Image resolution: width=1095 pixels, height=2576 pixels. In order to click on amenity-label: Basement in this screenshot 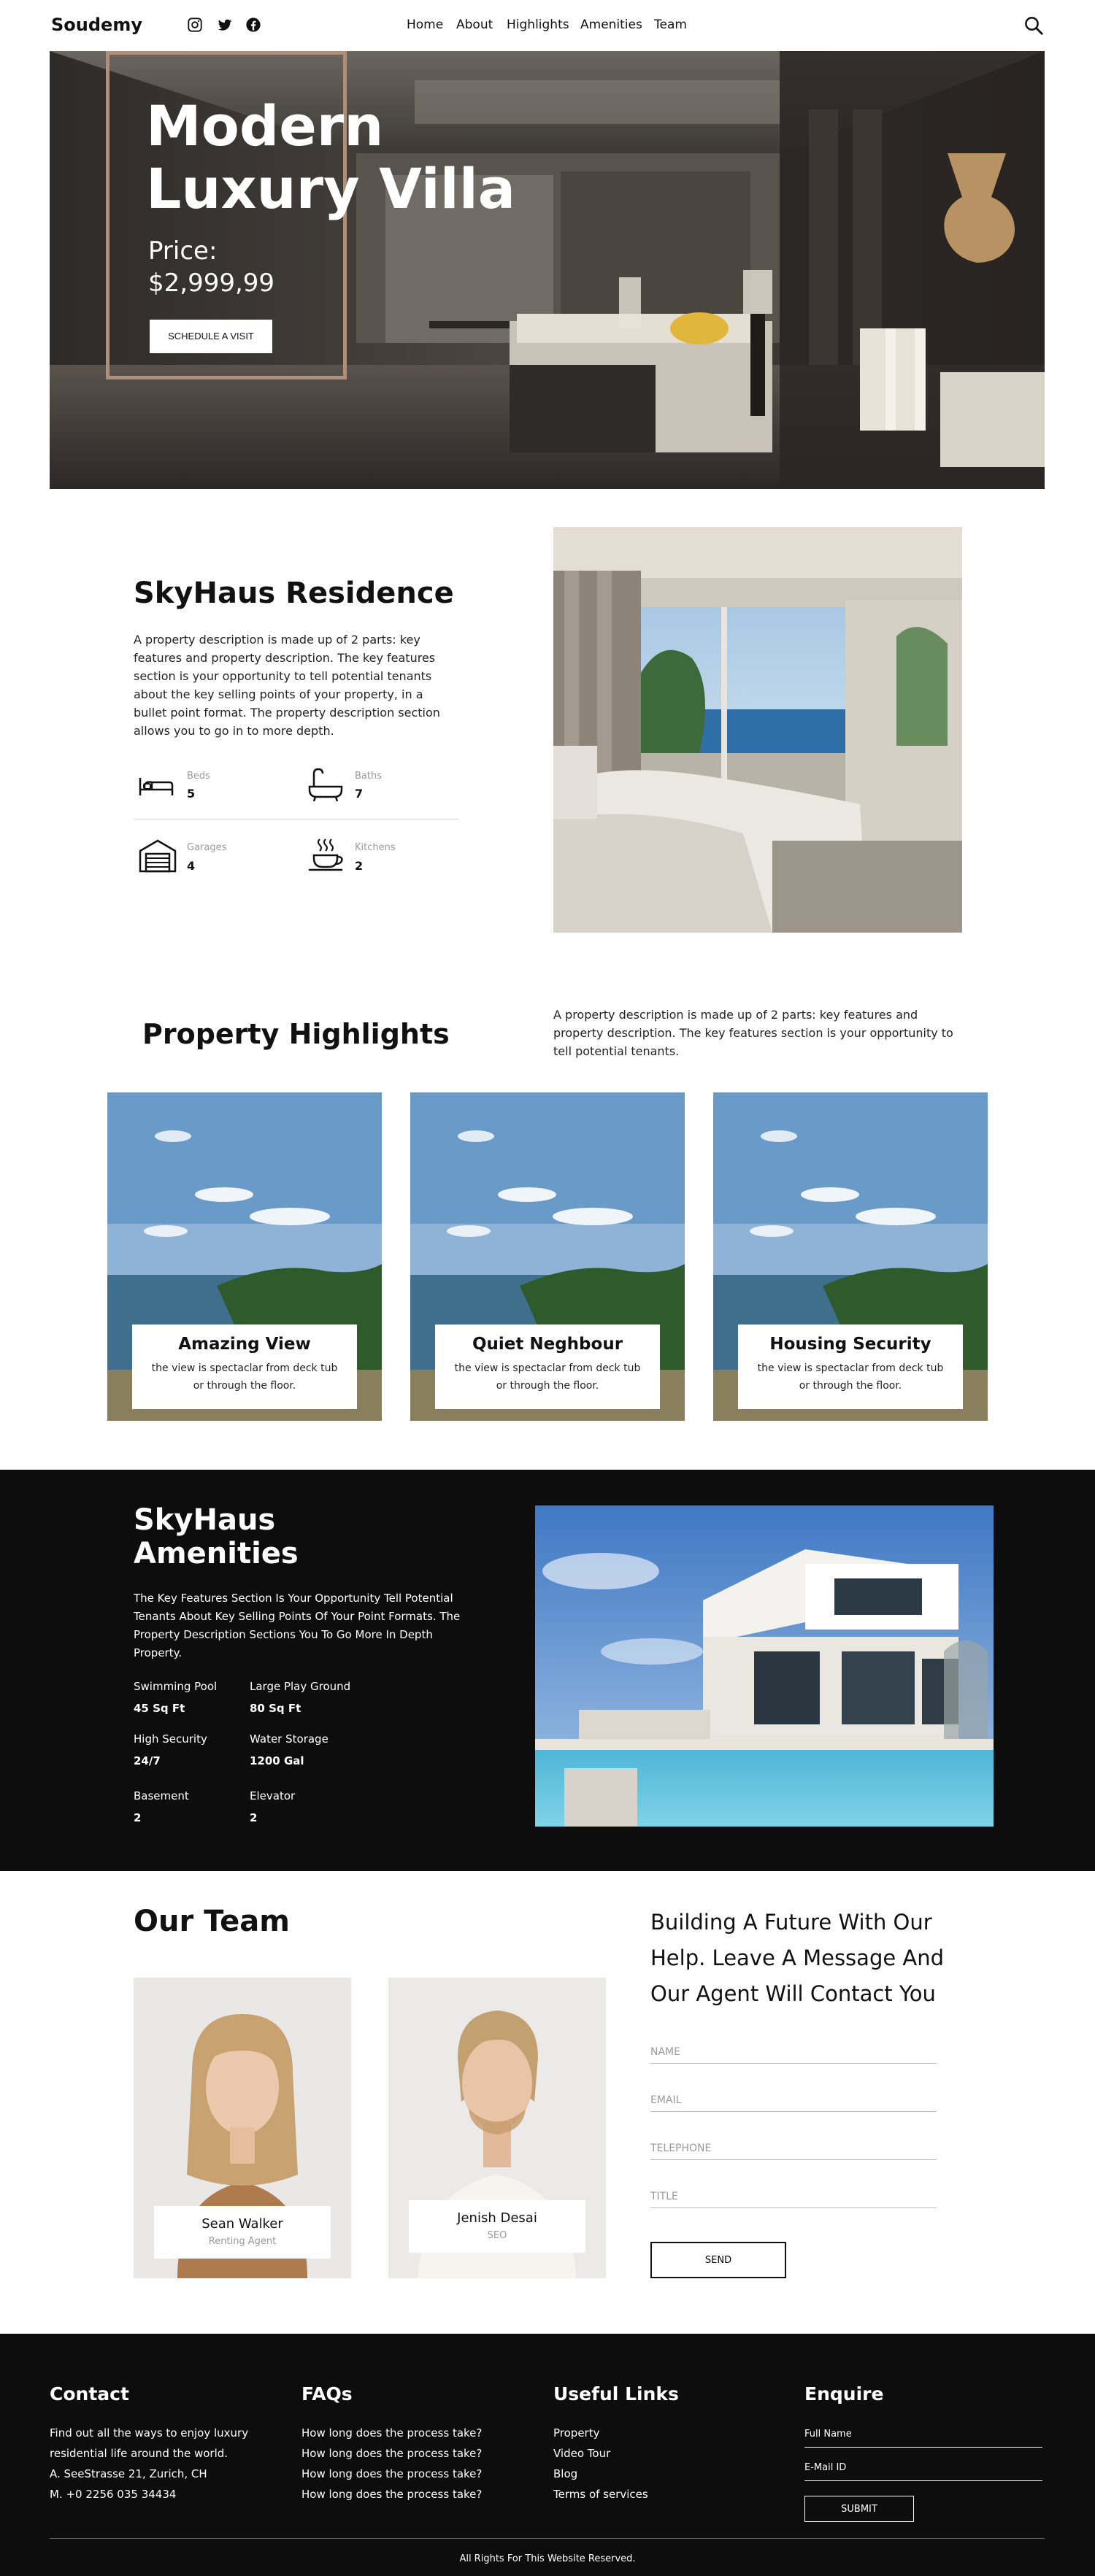, I will do `click(161, 1795)`.